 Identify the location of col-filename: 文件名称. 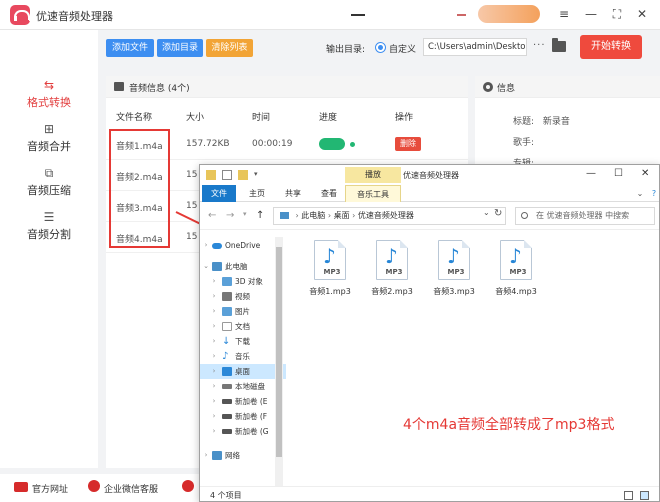
(134, 118).